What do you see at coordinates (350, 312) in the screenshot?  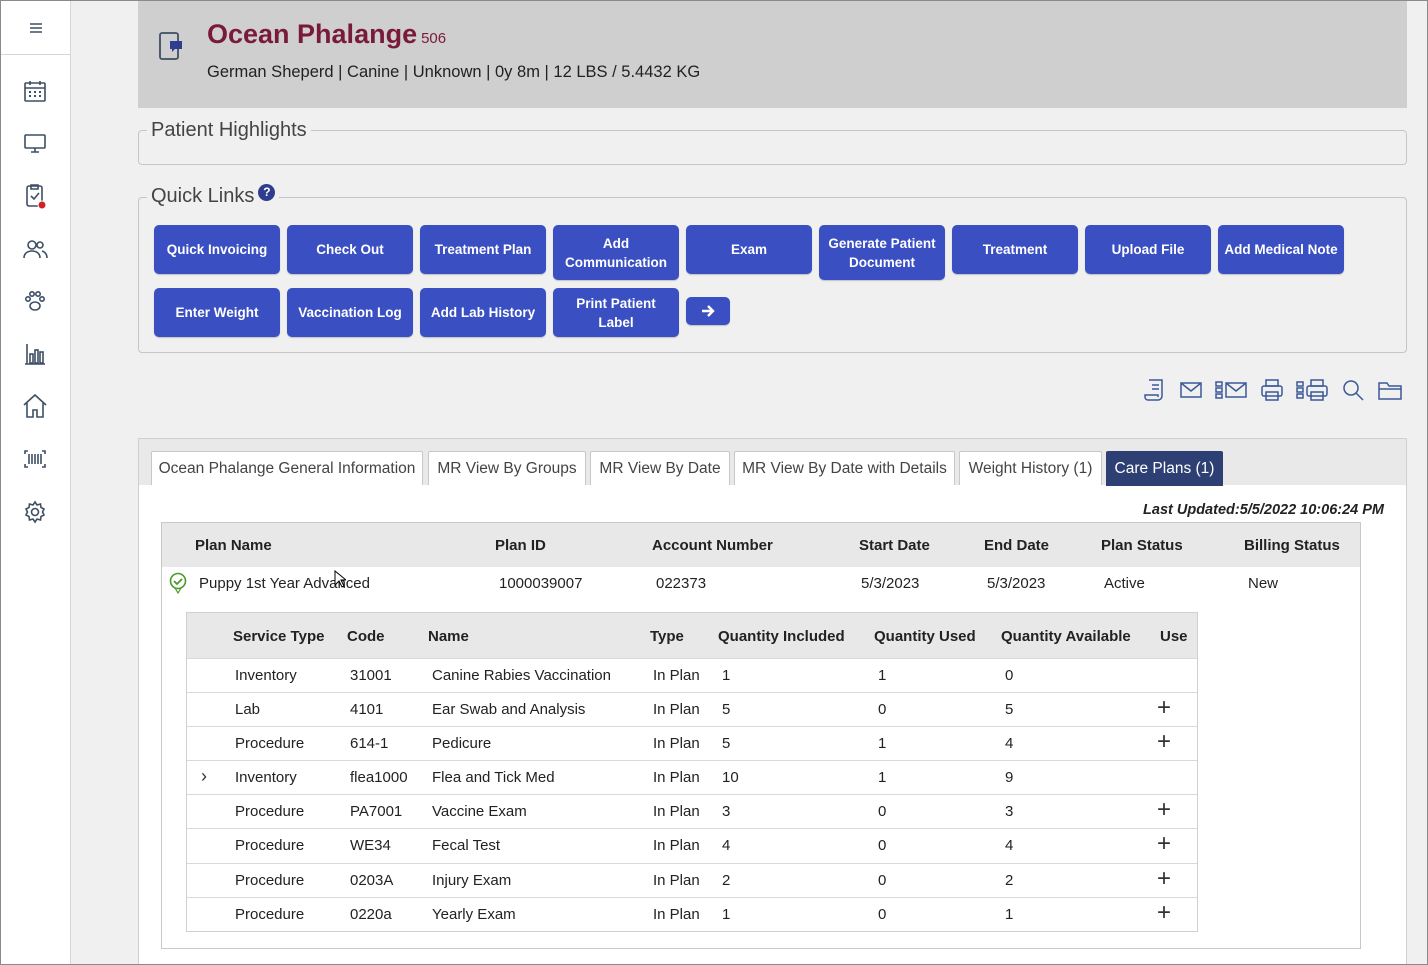 I see `vaccination-log-button: Vaccination Log` at bounding box center [350, 312].